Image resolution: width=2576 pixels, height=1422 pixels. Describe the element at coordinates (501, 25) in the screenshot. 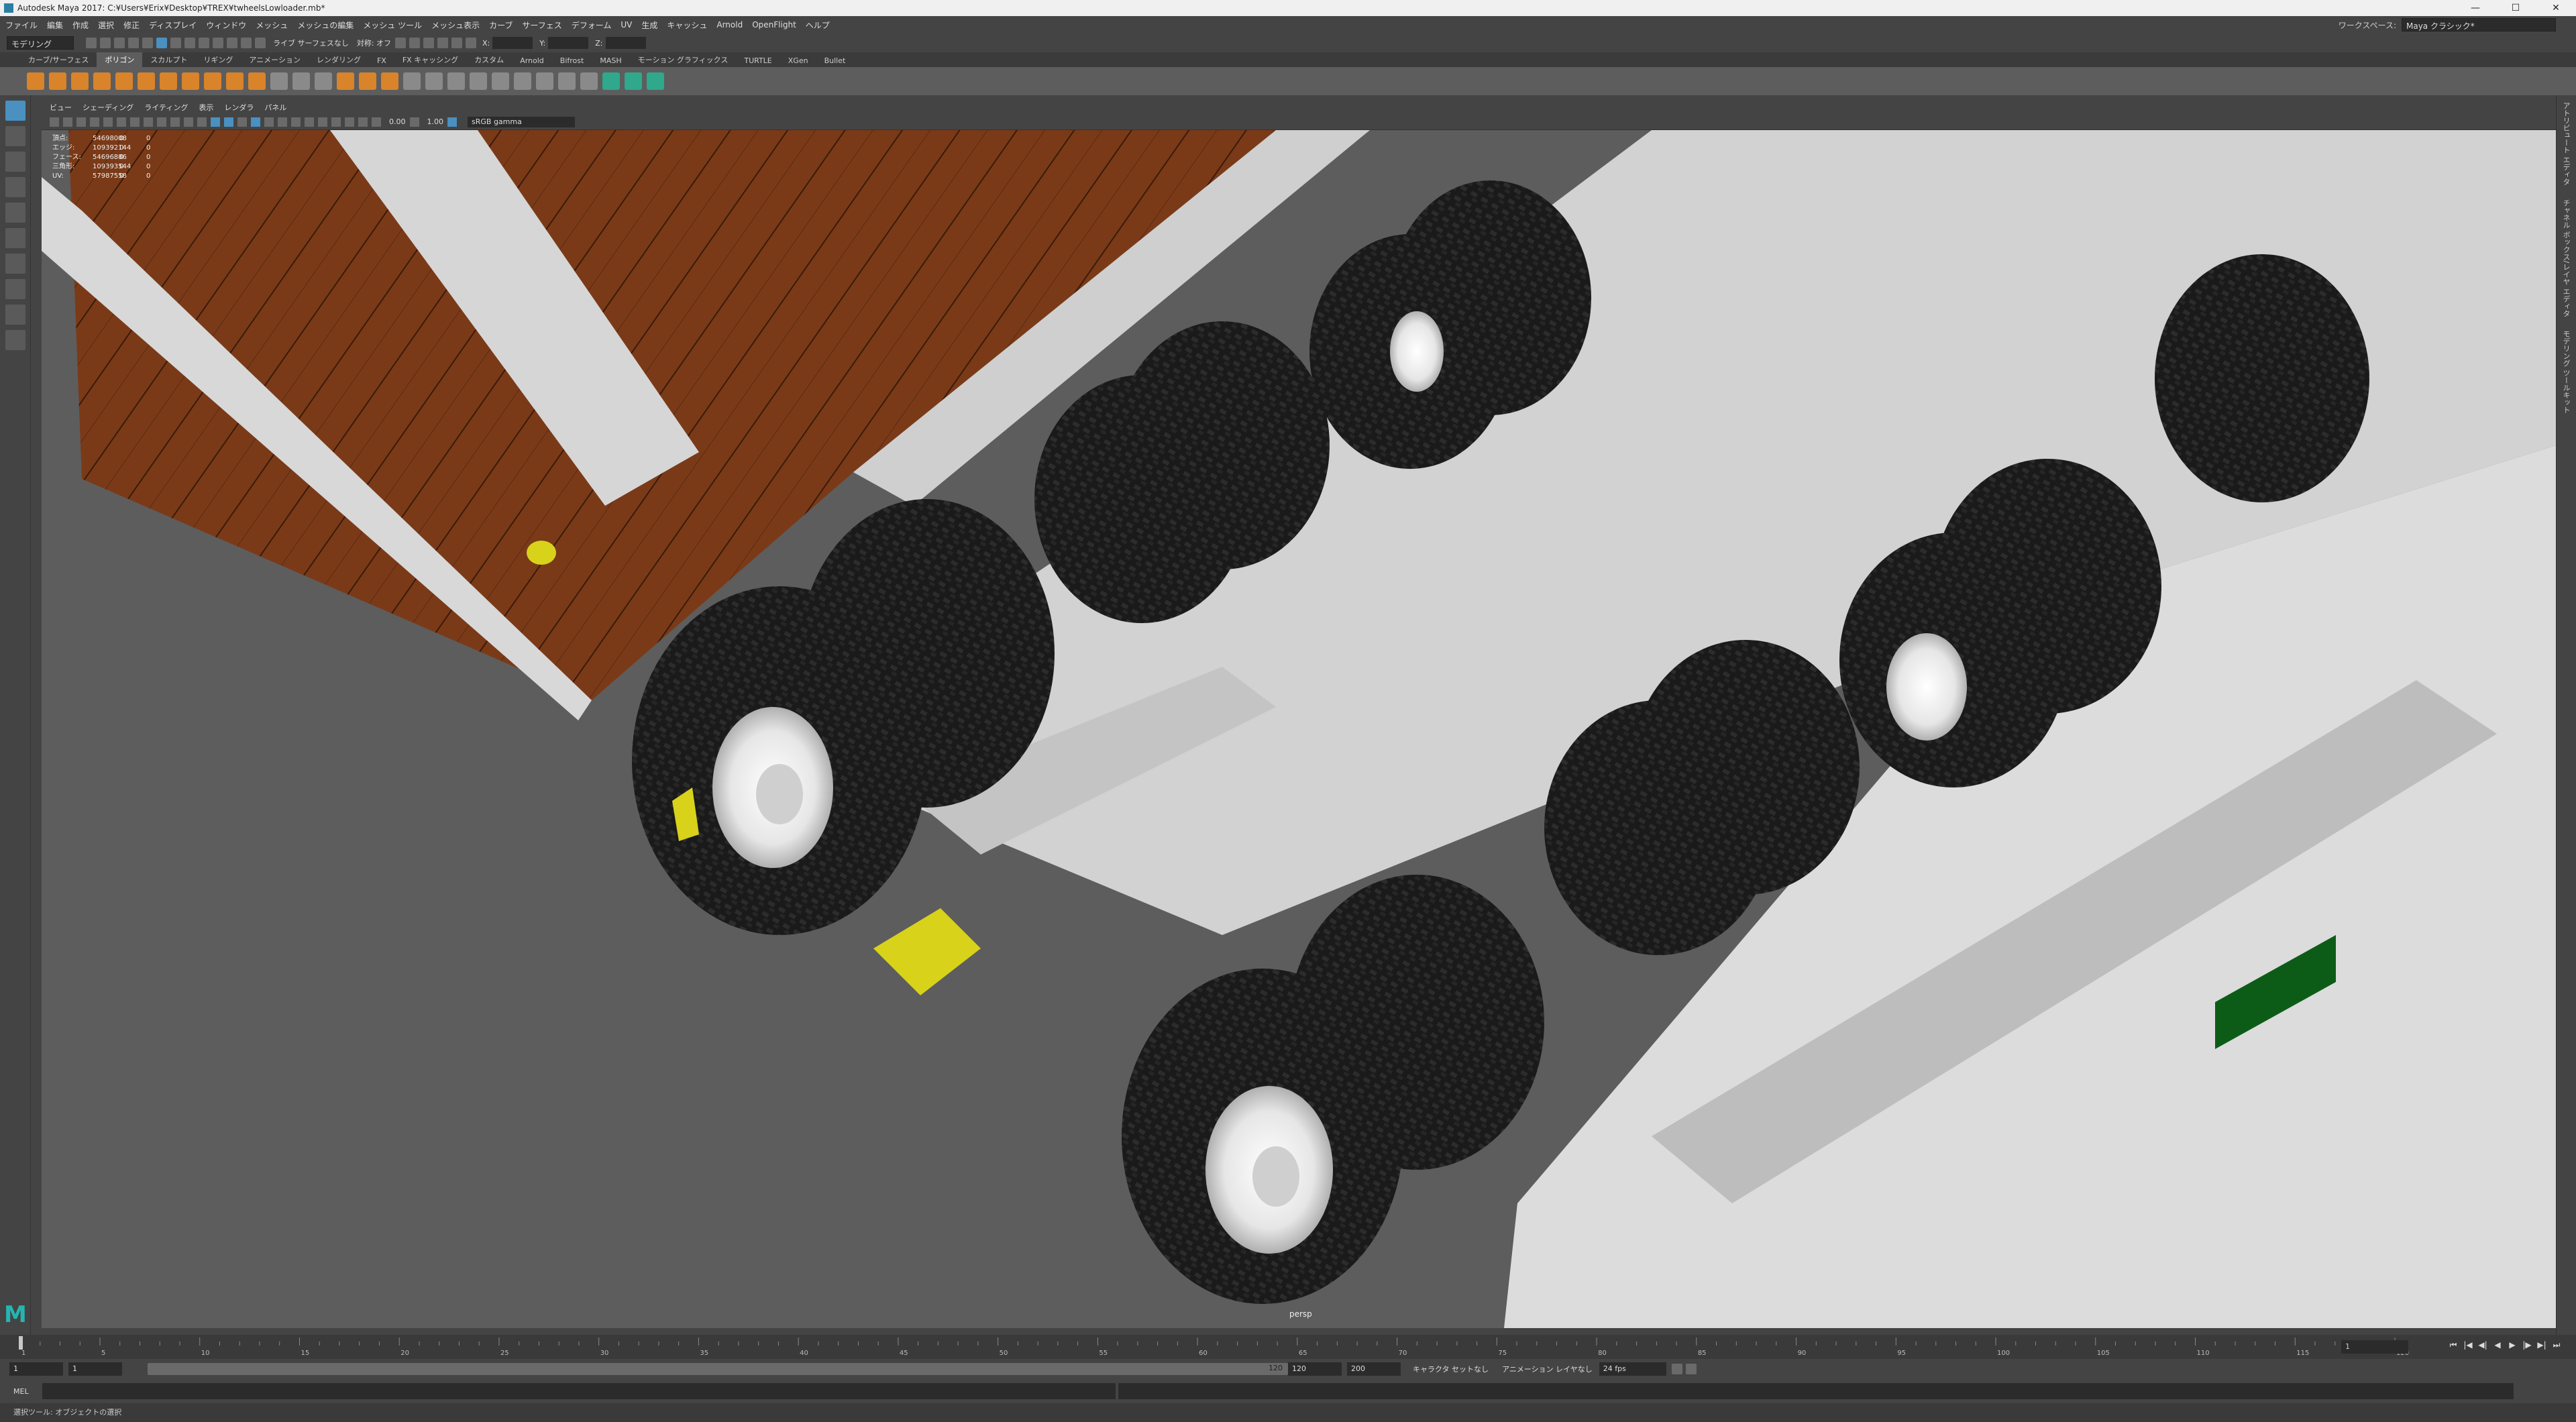

I see `menu-curves: カーブ` at that location.